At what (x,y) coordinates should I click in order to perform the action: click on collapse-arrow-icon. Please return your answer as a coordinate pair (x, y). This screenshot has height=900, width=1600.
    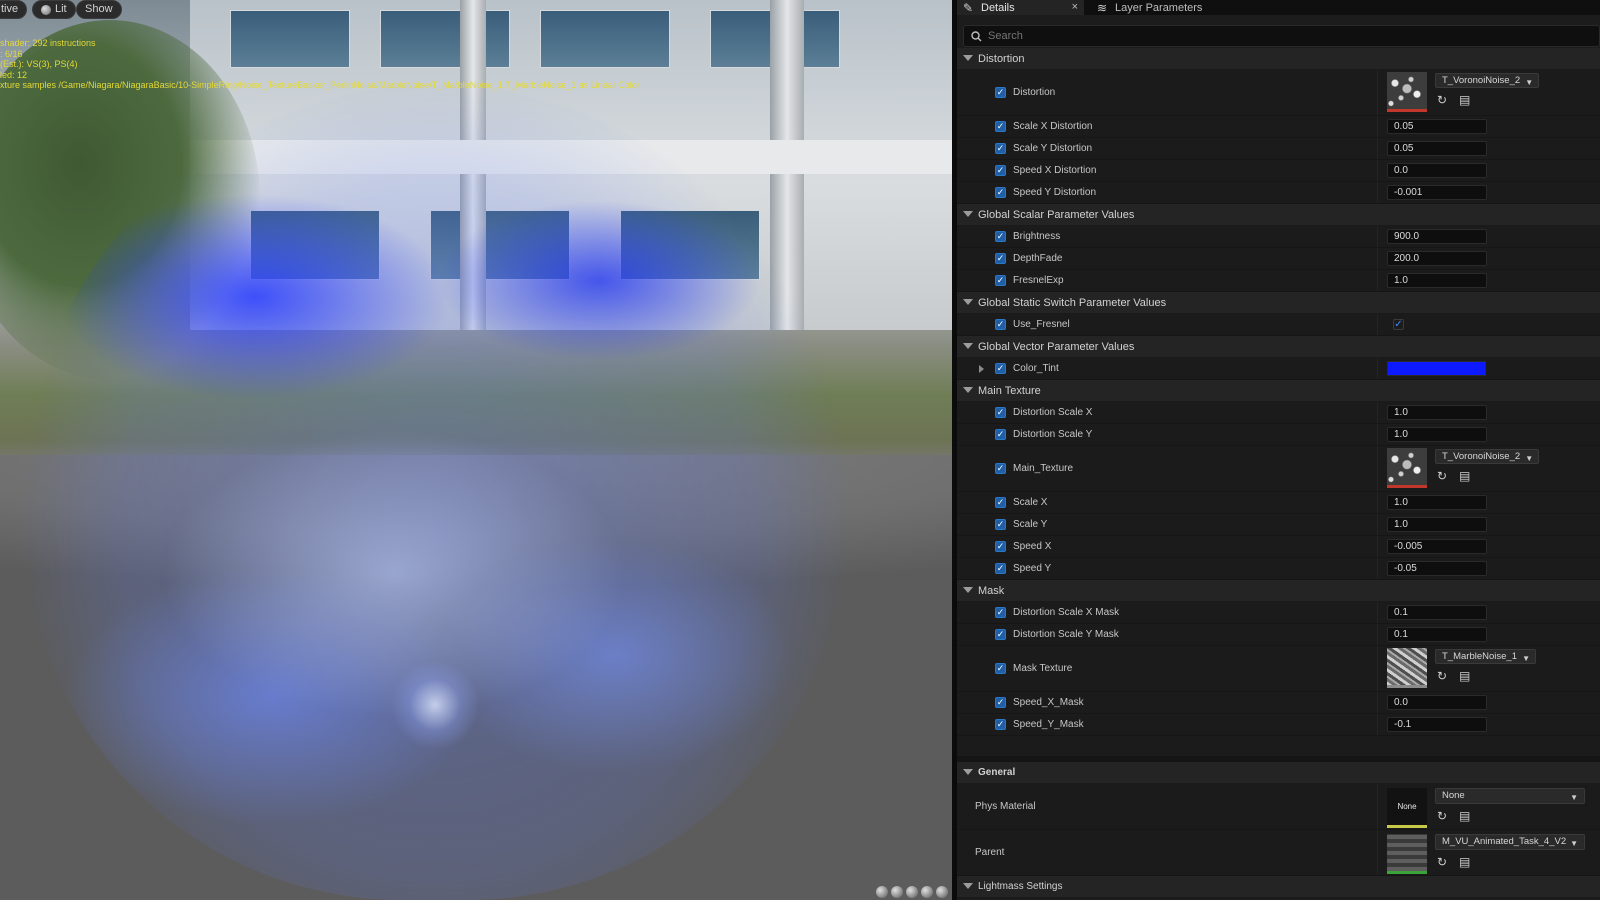
    Looking at the image, I should click on (968, 302).